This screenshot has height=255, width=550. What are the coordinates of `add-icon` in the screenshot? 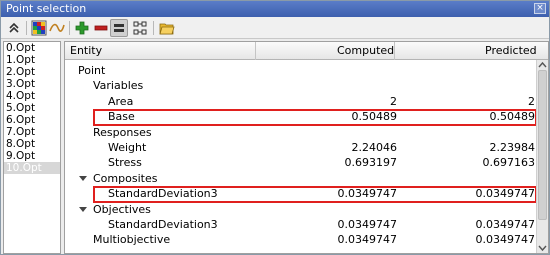 It's located at (82, 28).